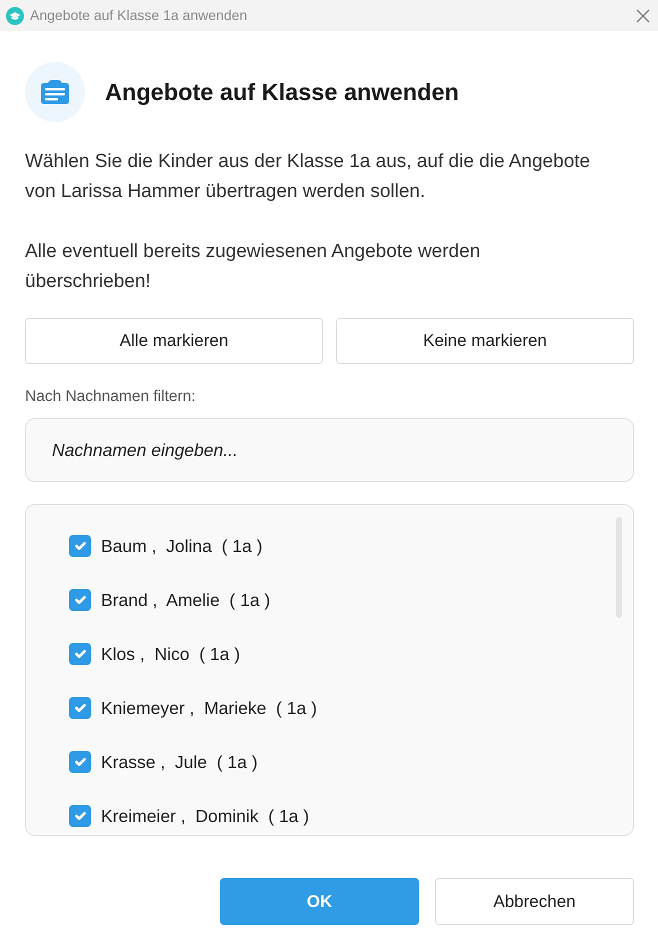 Image resolution: width=658 pixels, height=949 pixels. I want to click on document-icon, so click(55, 92).